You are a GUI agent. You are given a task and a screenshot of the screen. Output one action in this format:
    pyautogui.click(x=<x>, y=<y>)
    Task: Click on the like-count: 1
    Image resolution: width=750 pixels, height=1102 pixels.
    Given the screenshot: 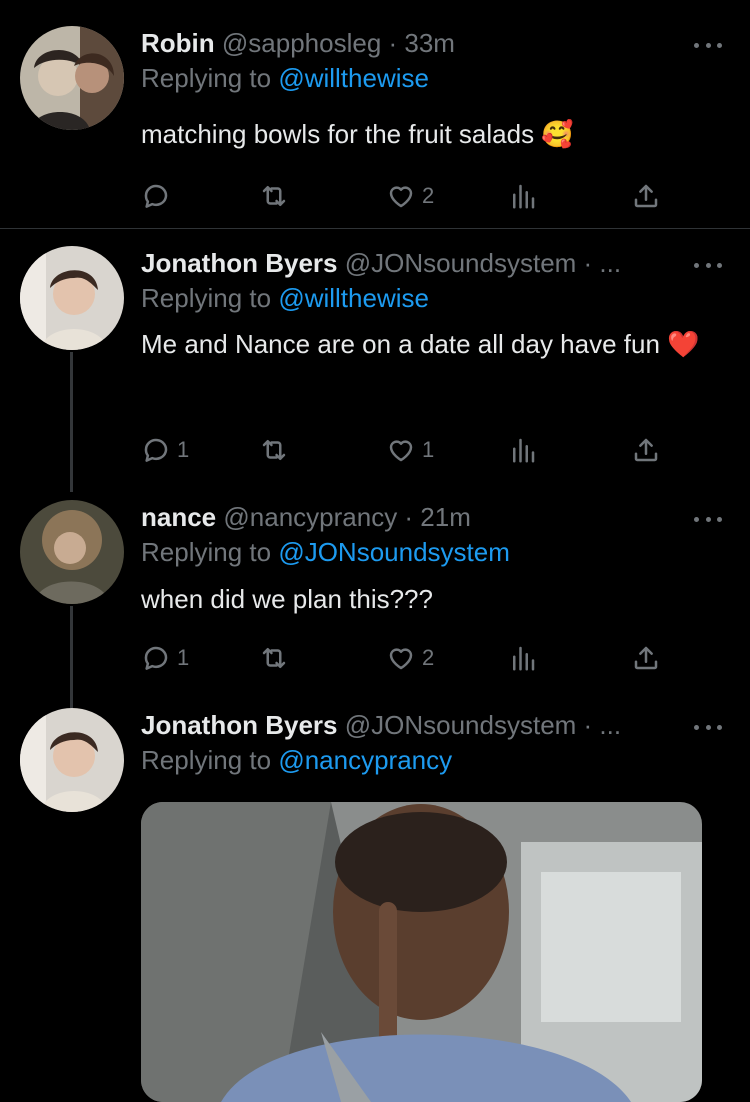 What is the action you would take?
    pyautogui.click(x=428, y=449)
    